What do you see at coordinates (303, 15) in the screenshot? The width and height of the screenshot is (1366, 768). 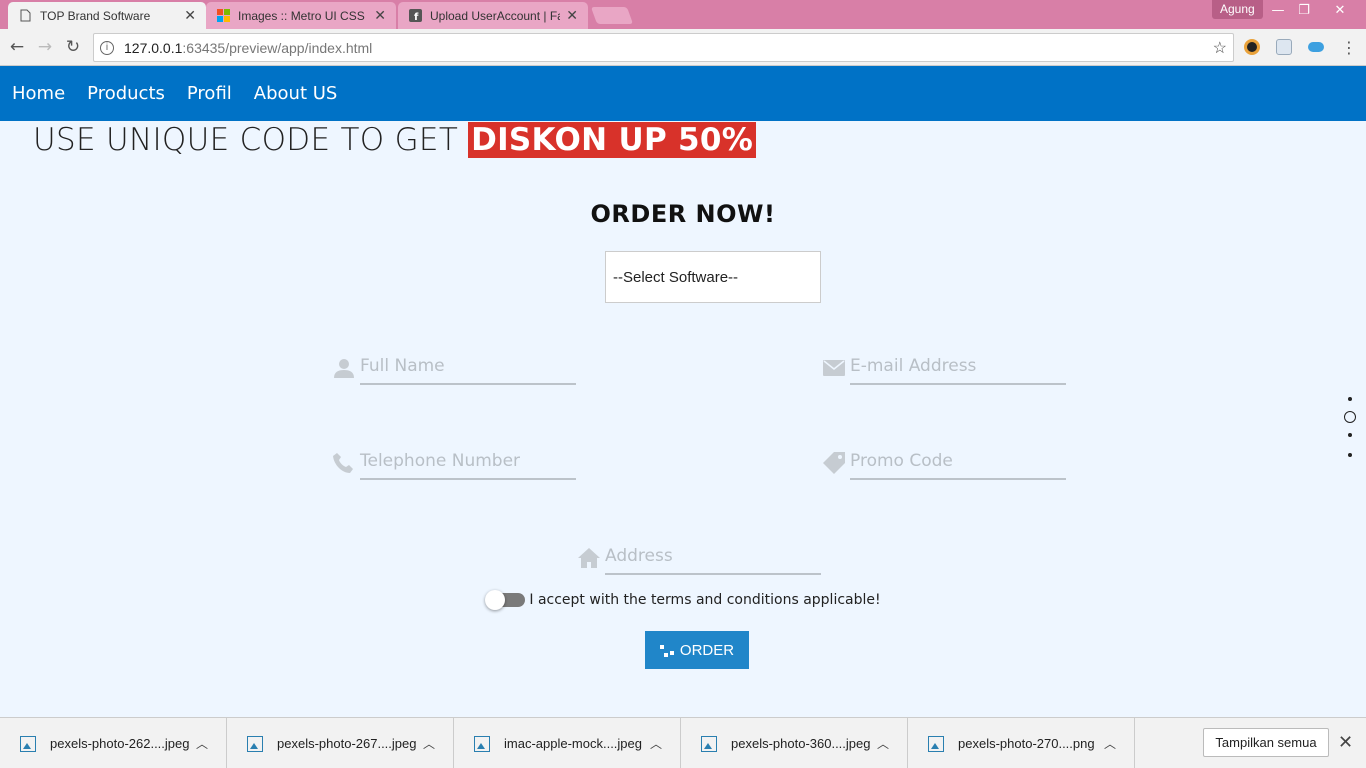 I see `tab-title: Images :: Metro UI CSS -` at bounding box center [303, 15].